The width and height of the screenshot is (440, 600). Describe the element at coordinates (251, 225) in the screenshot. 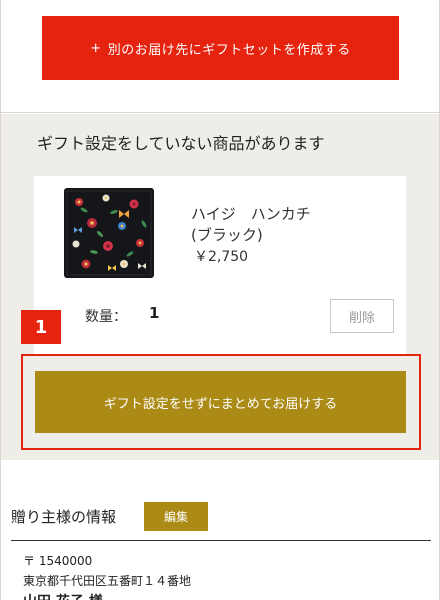

I see `product-name: ハイジ ハンカチ (ブラック)` at that location.